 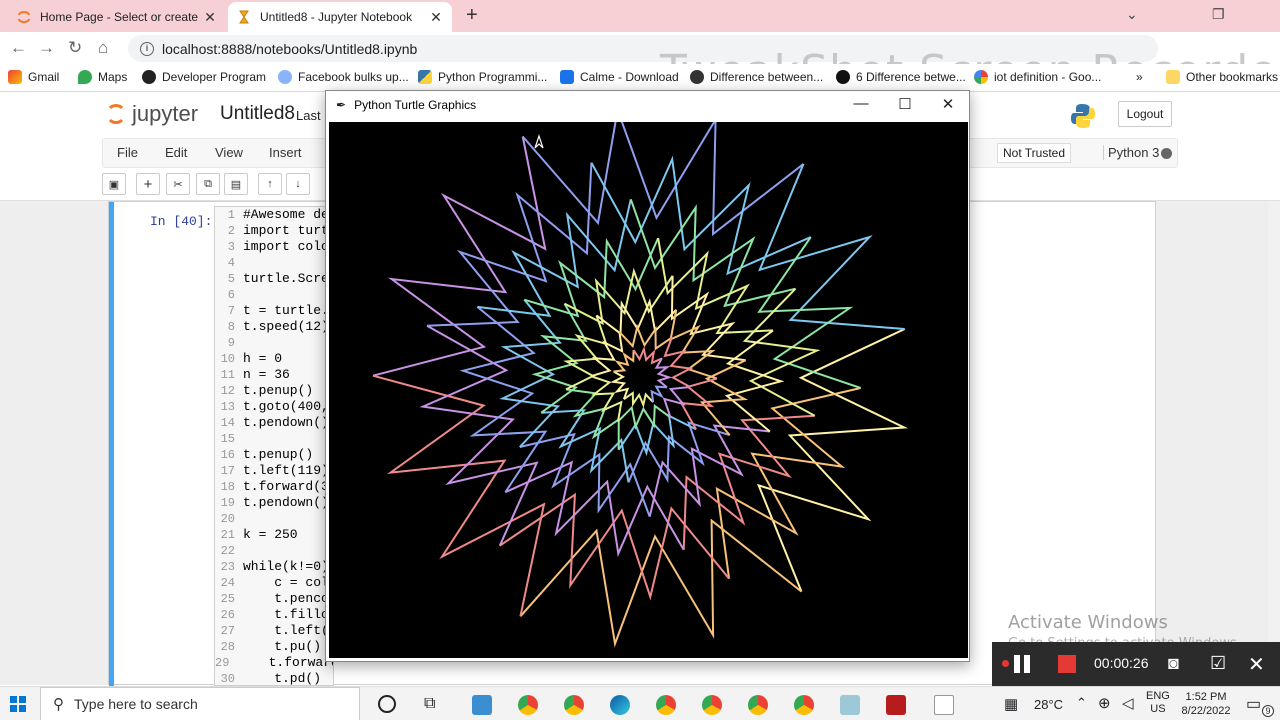 I want to click on network-icon: ⊕, so click(x=1104, y=703).